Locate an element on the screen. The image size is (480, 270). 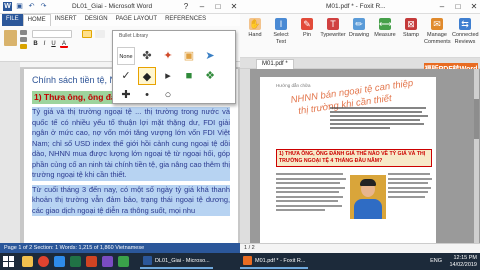
help-icon: ? is located at coordinates (186, 6).